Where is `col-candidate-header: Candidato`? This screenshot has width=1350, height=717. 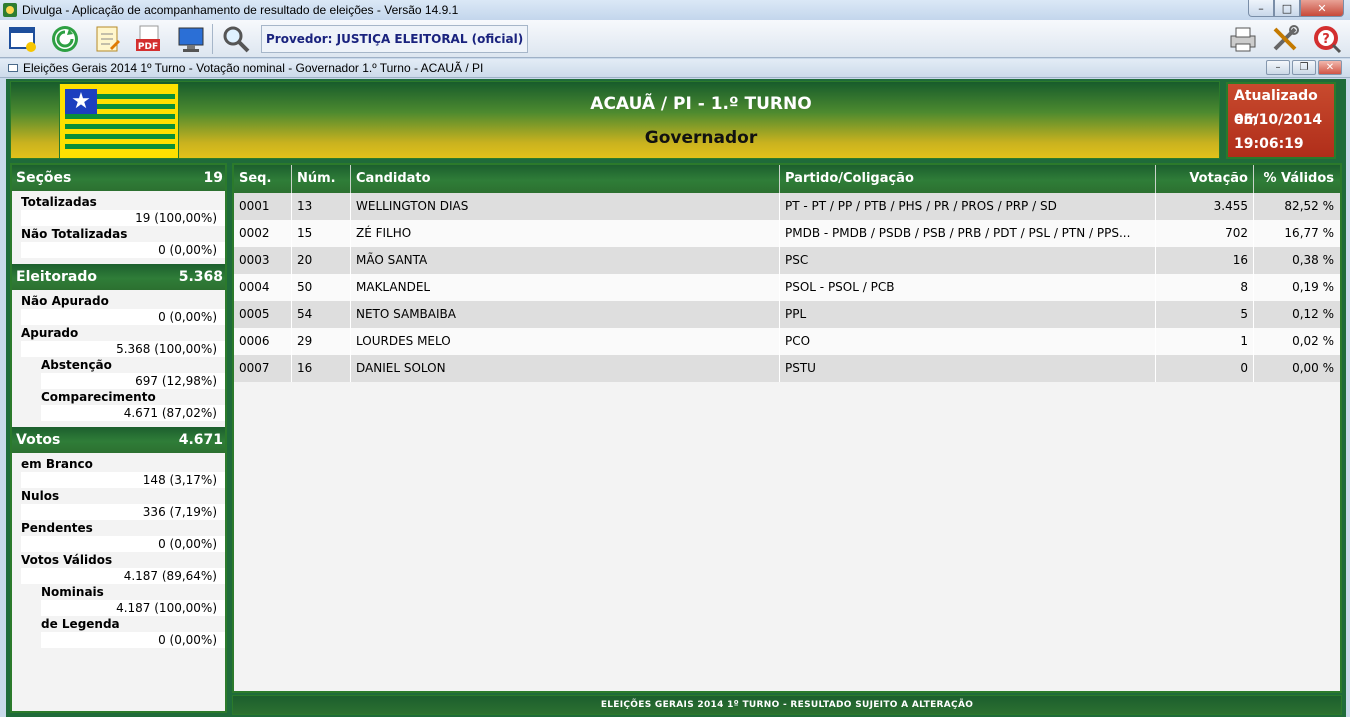
col-candidate-header: Candidato is located at coordinates (565, 179).